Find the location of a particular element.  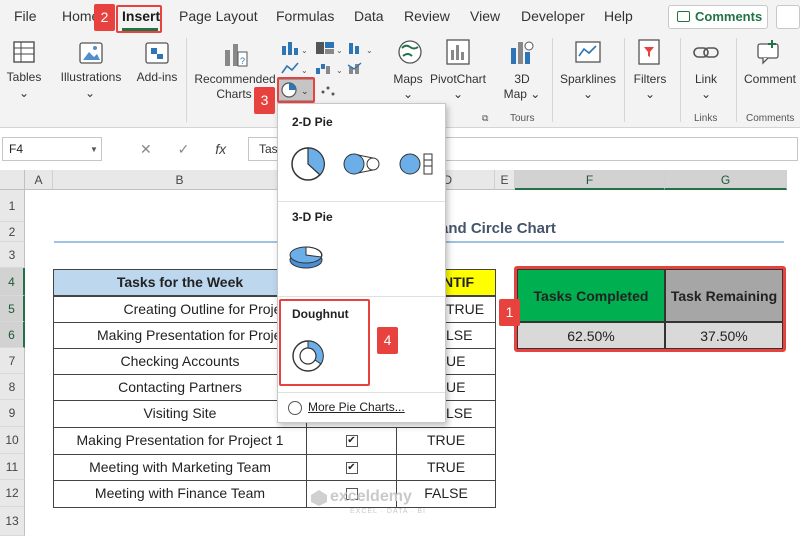

pivotchart-button: PivotChart is located at coordinates (458, 79).